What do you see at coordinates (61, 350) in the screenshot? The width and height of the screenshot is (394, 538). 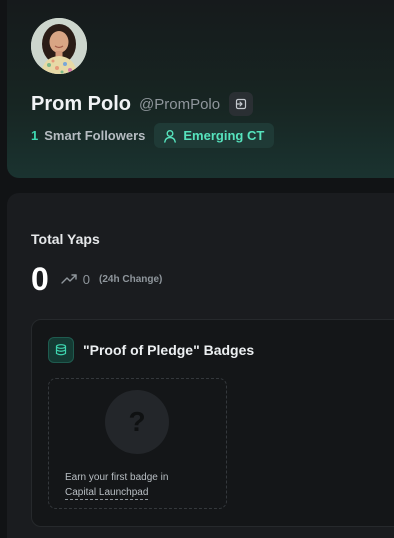 I see `coins-icon` at bounding box center [61, 350].